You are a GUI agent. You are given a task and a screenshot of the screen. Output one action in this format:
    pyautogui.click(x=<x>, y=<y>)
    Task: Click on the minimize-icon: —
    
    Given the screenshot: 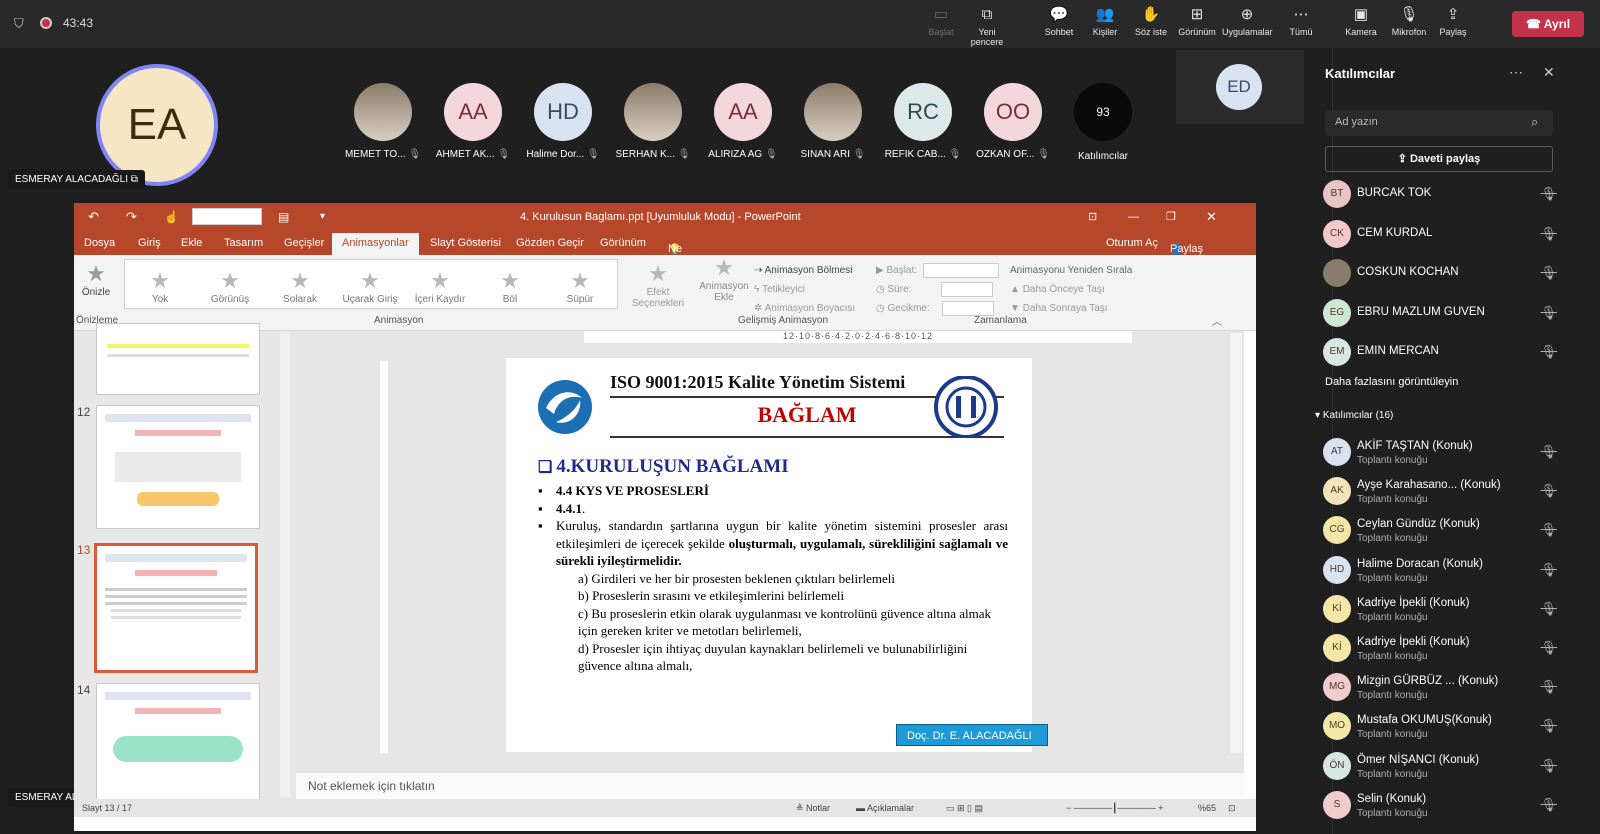 What is the action you would take?
    pyautogui.click(x=1133, y=217)
    